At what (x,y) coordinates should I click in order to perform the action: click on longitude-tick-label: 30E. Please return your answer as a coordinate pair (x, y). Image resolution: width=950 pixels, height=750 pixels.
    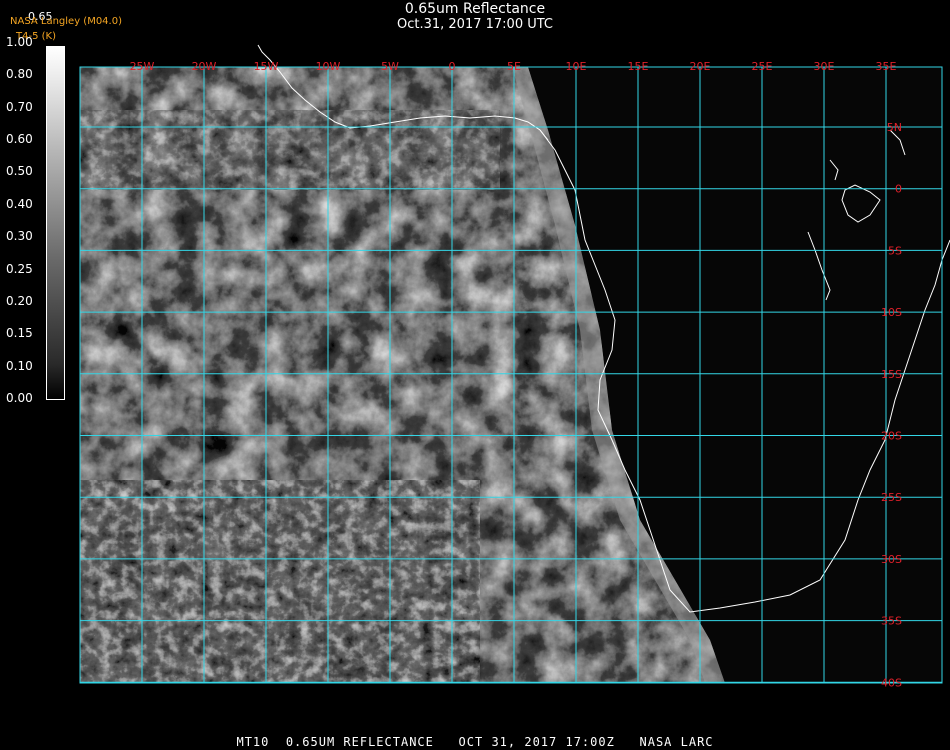
    Looking at the image, I should click on (824, 66).